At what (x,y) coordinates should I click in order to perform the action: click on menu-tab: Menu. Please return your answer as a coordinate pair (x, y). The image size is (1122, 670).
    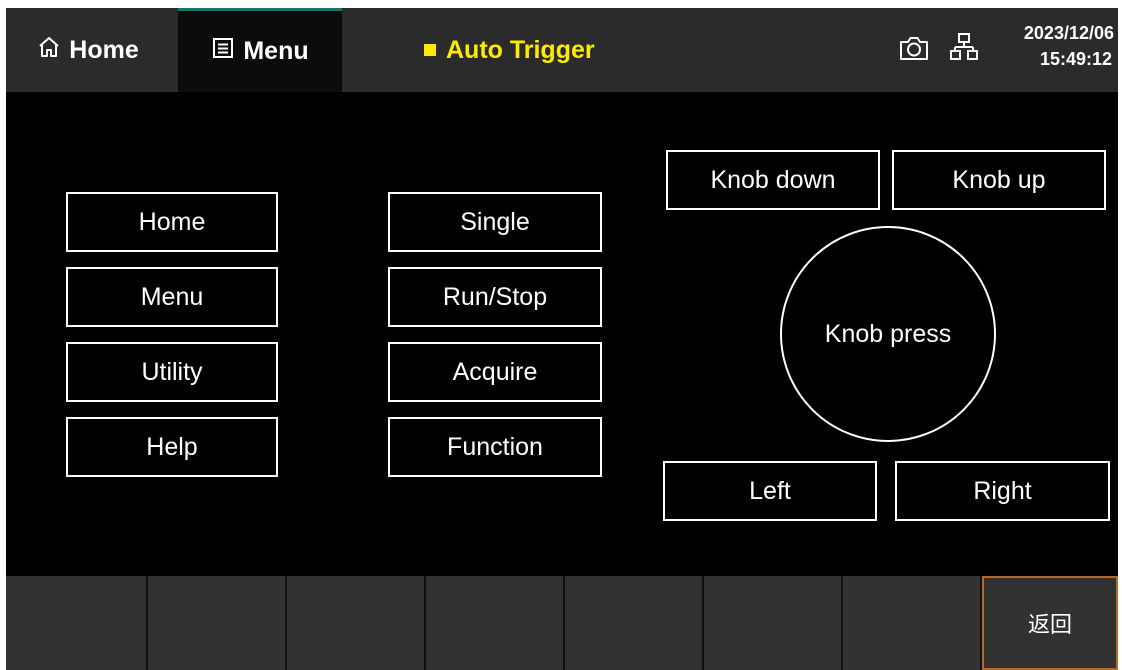
    Looking at the image, I should click on (260, 50).